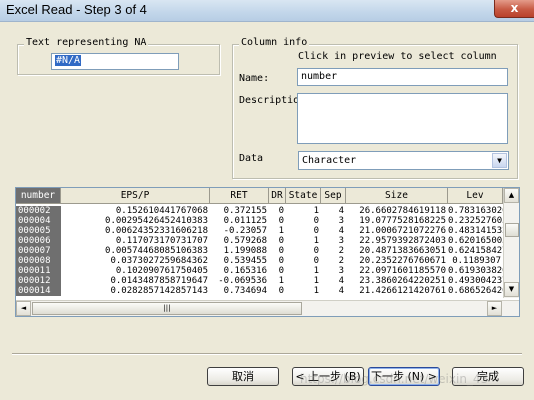 The image size is (534, 400). Describe the element at coordinates (397, 241) in the screenshot. I see `table-cell: 22.9579392872403` at that location.